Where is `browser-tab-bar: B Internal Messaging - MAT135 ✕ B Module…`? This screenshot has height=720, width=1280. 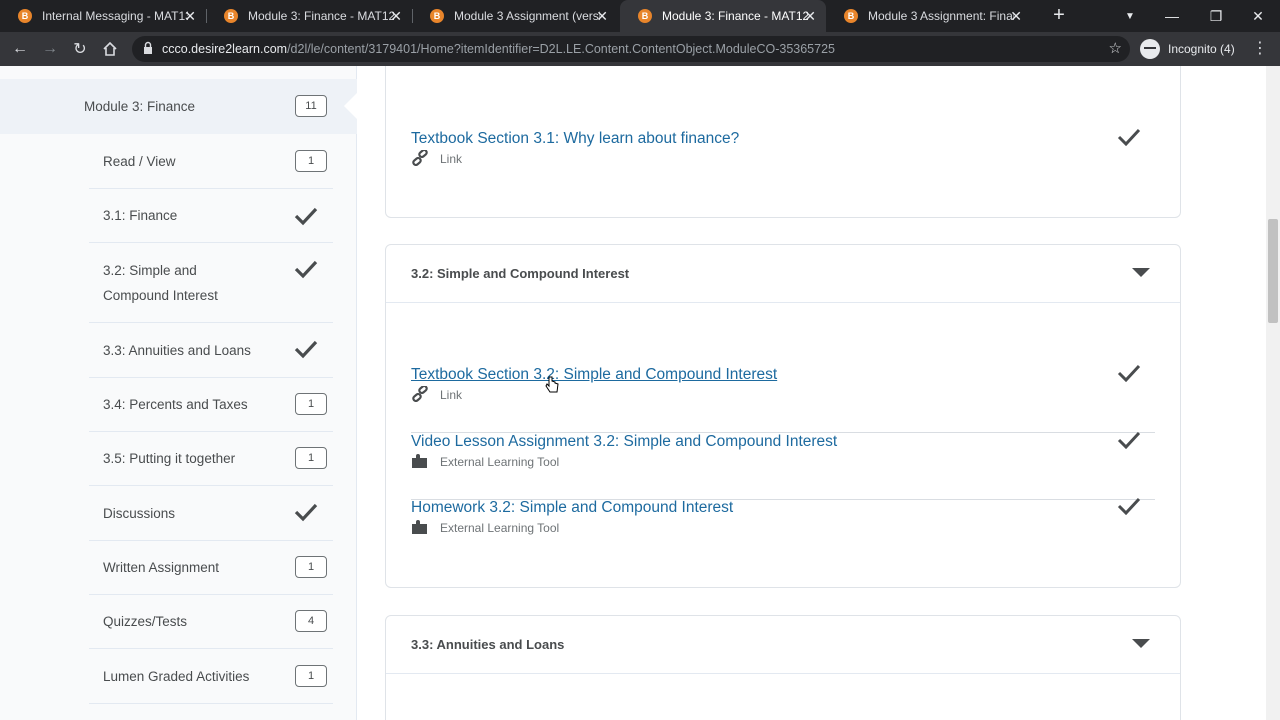 browser-tab-bar: B Internal Messaging - MAT135 ✕ B Module… is located at coordinates (640, 16).